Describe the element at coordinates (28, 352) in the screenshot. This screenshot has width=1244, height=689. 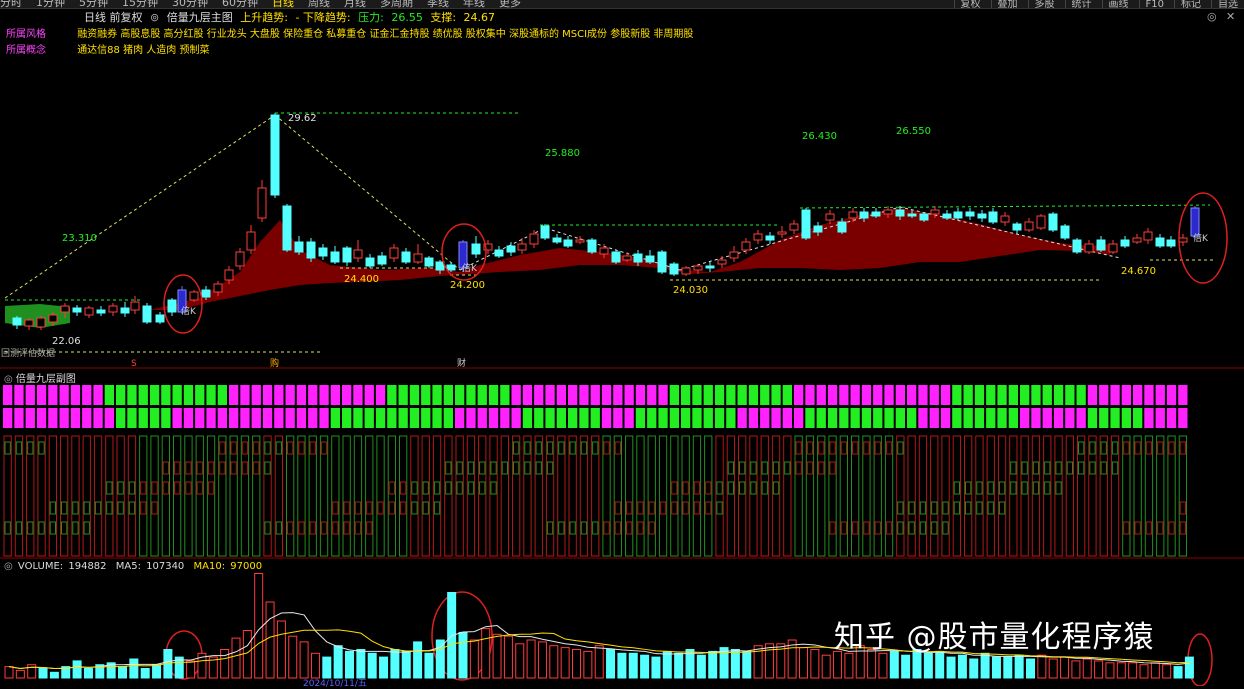
I see `backtest-label: 回测评估数据` at that location.